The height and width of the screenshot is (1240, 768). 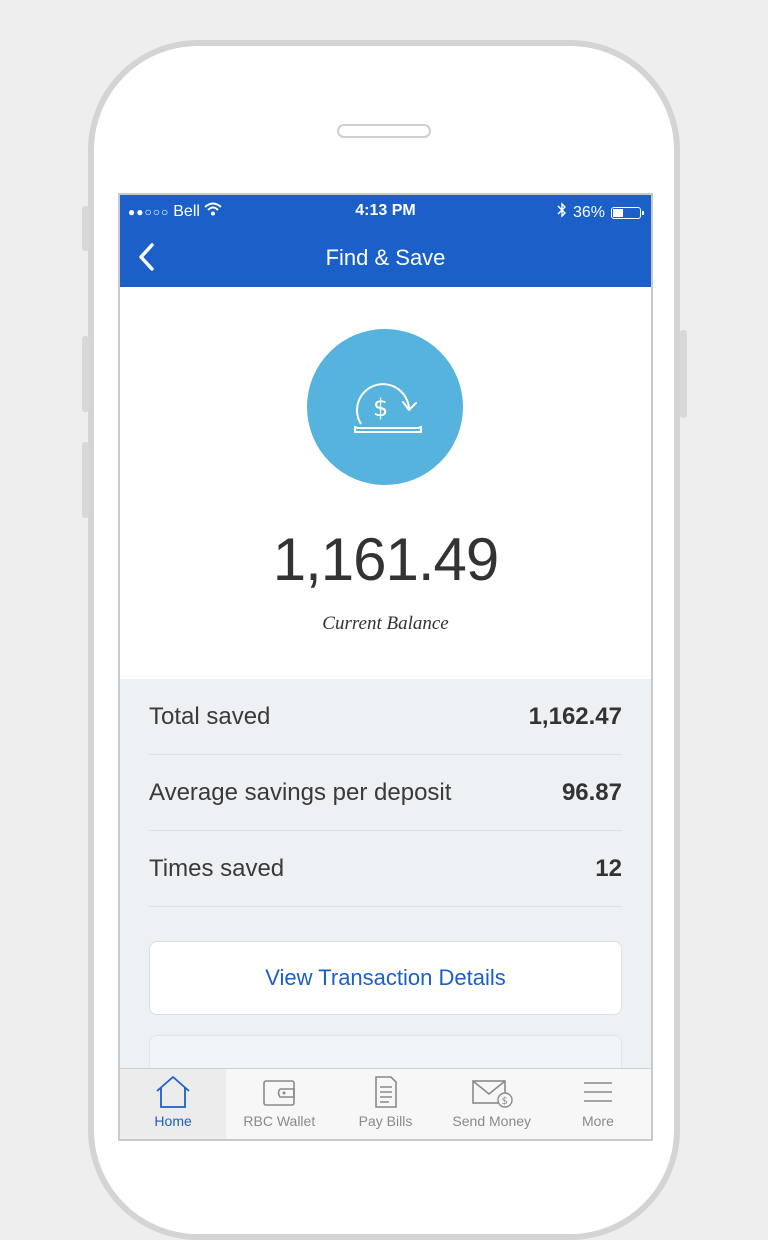 What do you see at coordinates (618, 212) in the screenshot?
I see `battery-fill` at bounding box center [618, 212].